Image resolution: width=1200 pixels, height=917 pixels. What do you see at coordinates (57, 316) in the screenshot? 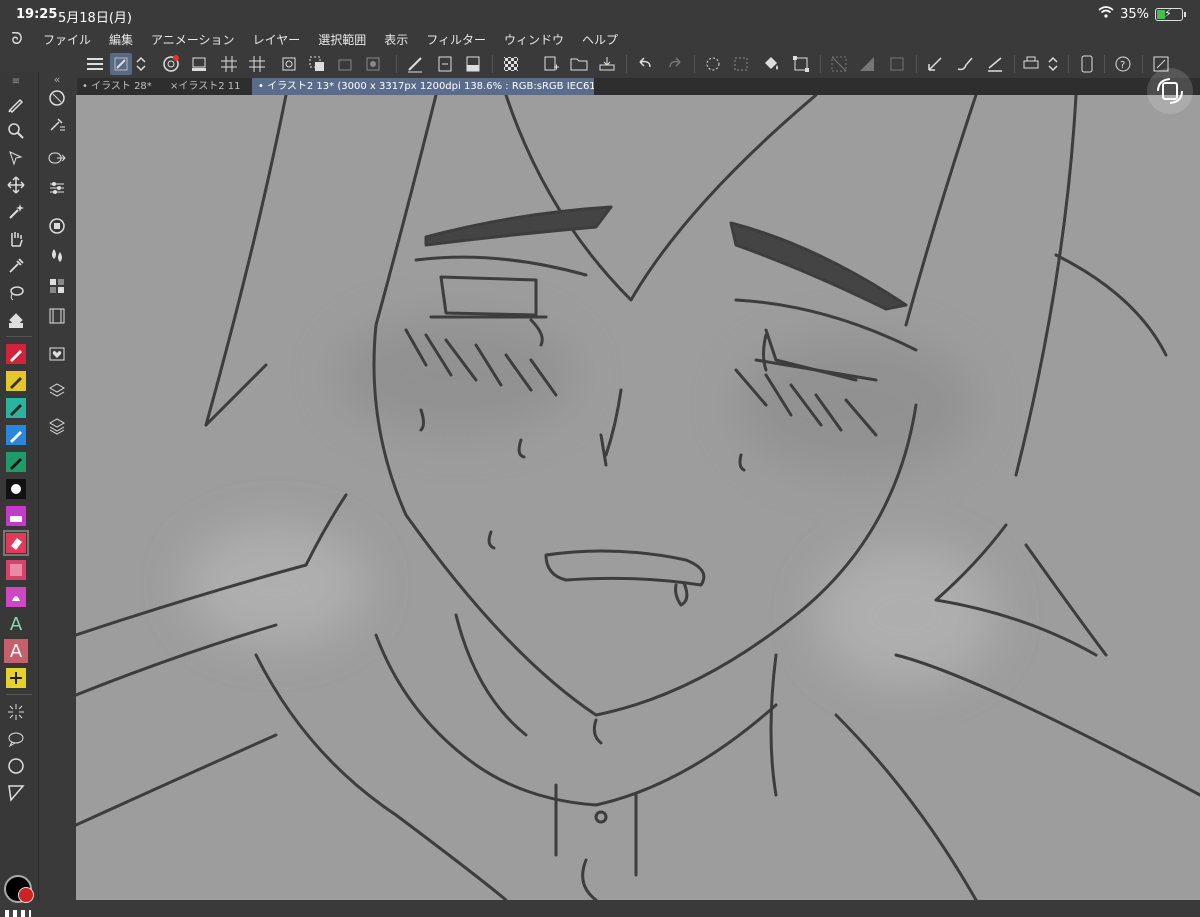
I see `timeline-icon` at bounding box center [57, 316].